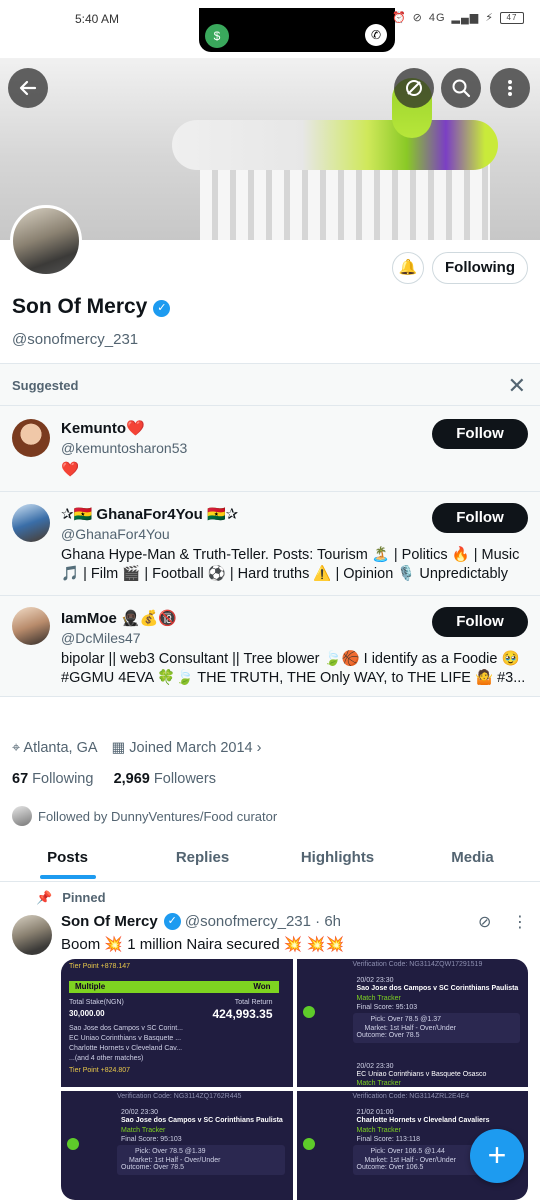  What do you see at coordinates (411, 1096) in the screenshot?
I see `verification-code: Verification Code: NG3114ZRL2E4E4` at bounding box center [411, 1096].